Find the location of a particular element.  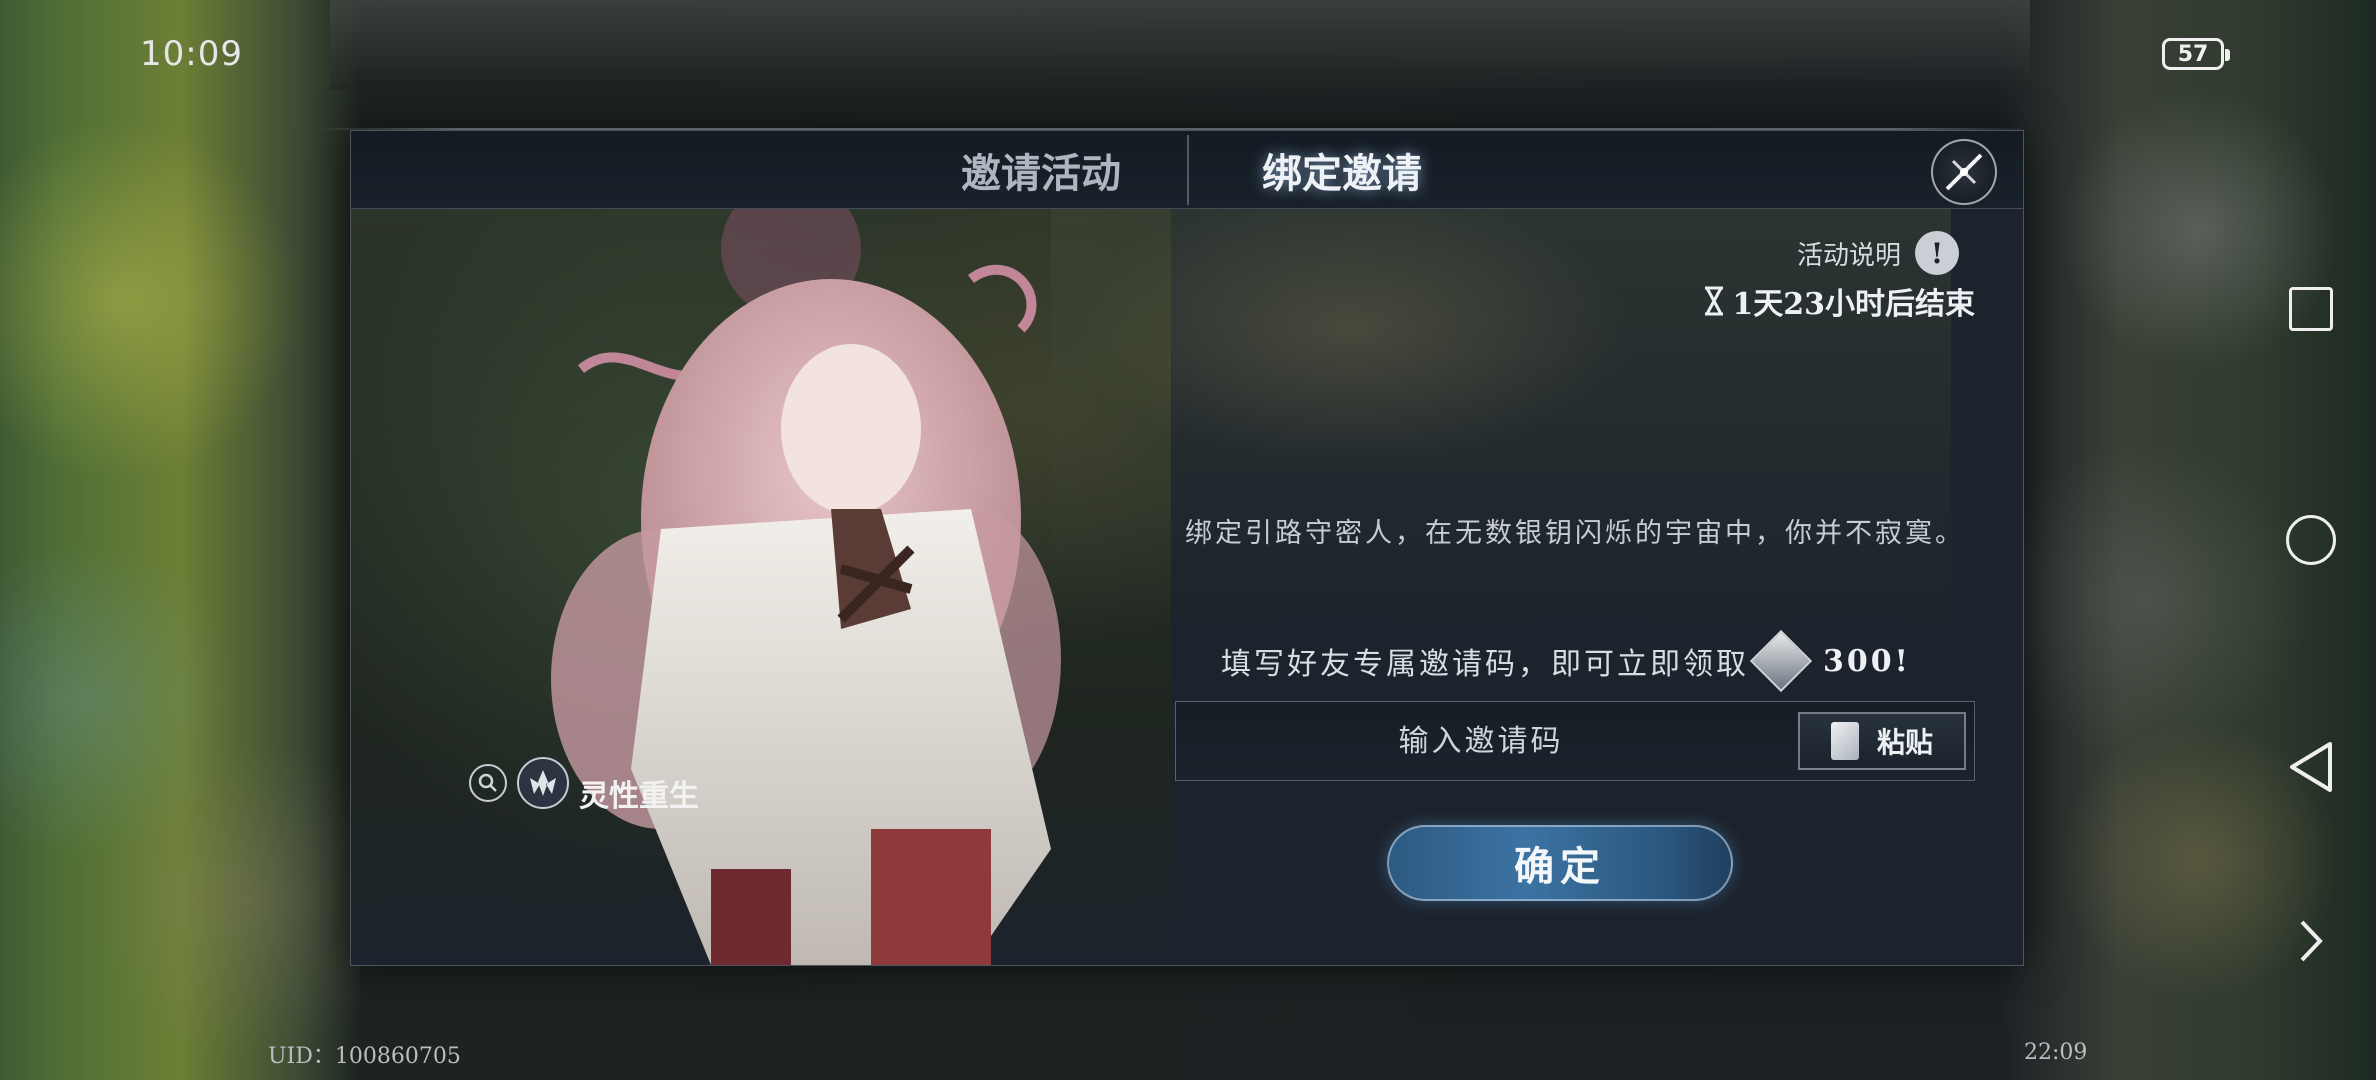

tab-bar: 邀请活动 绑定邀请 is located at coordinates (1187, 170).